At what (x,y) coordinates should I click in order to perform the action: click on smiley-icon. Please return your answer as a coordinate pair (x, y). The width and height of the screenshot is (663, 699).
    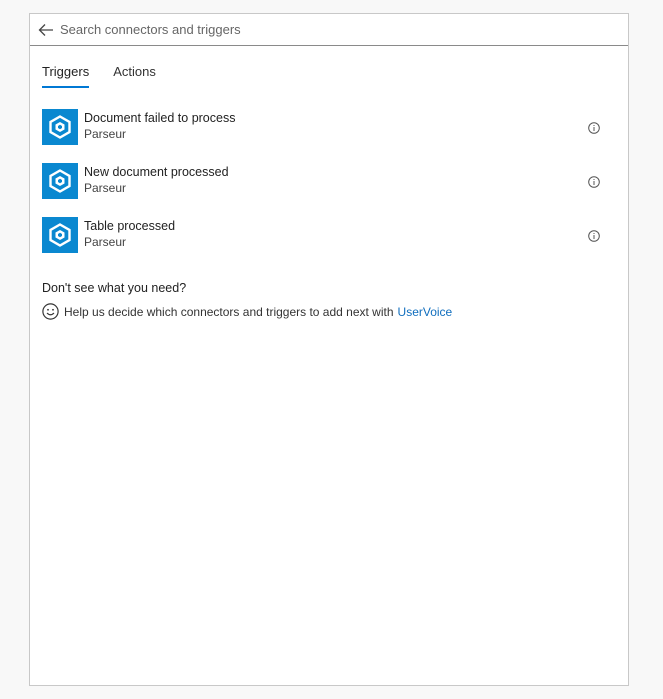
    Looking at the image, I should click on (50, 311).